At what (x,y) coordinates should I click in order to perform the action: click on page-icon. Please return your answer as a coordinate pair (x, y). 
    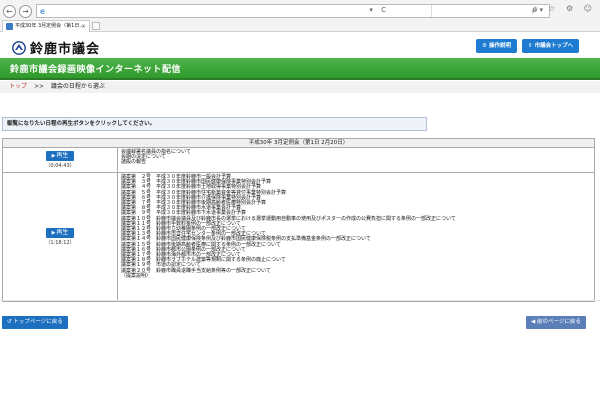
    Looking at the image, I should click on (9, 26).